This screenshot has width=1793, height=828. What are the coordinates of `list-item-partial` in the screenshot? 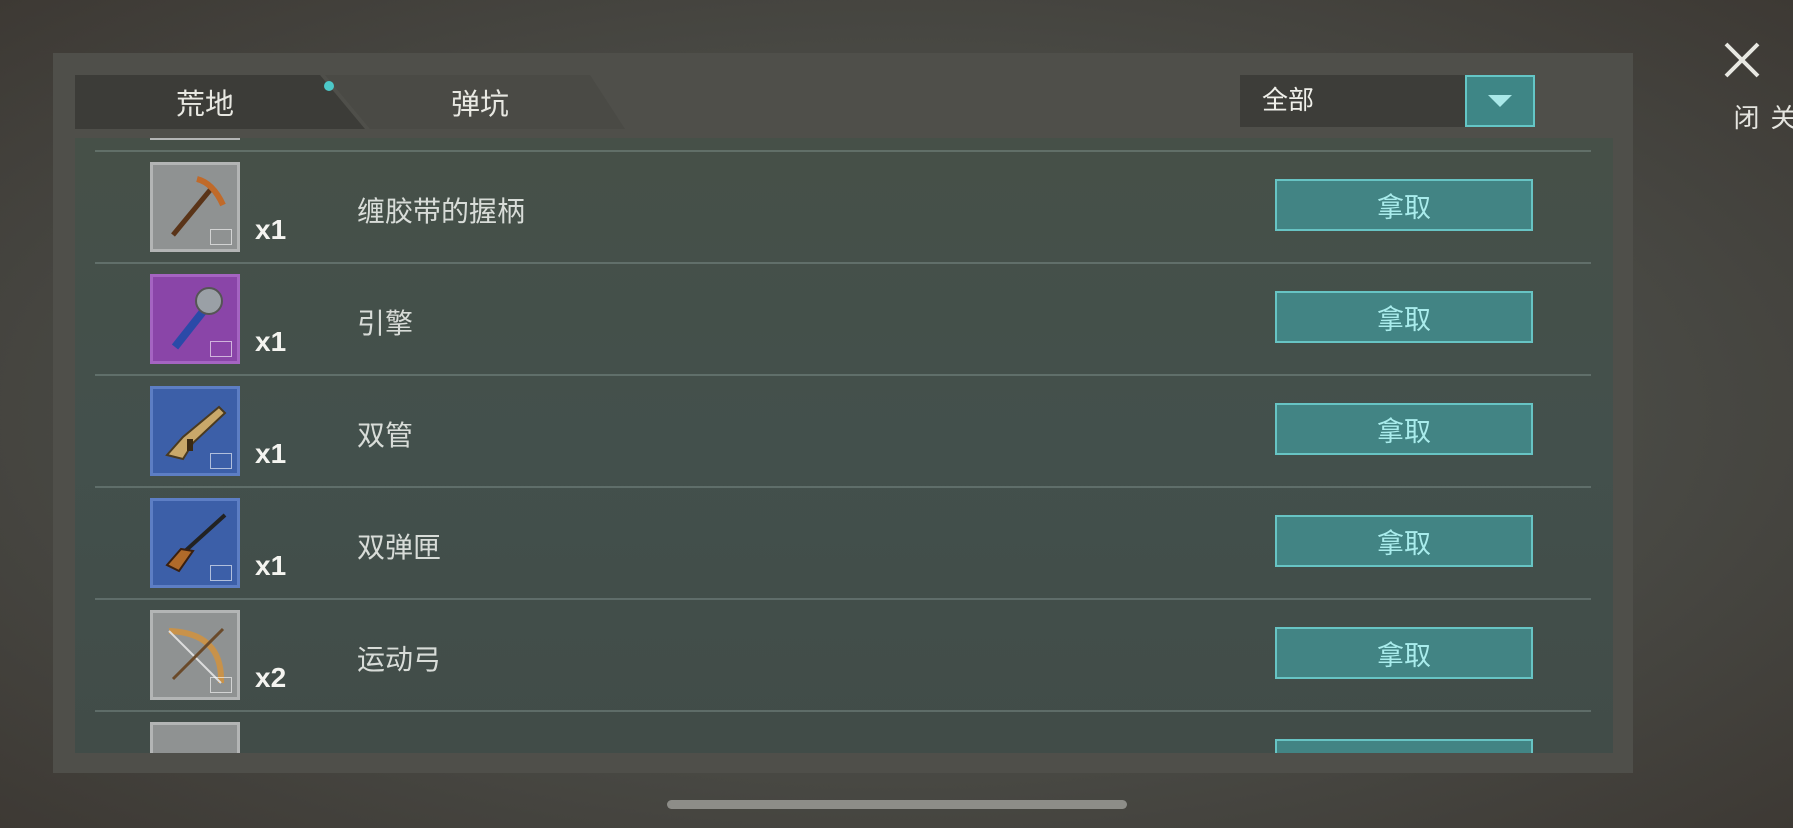 It's located at (843, 731).